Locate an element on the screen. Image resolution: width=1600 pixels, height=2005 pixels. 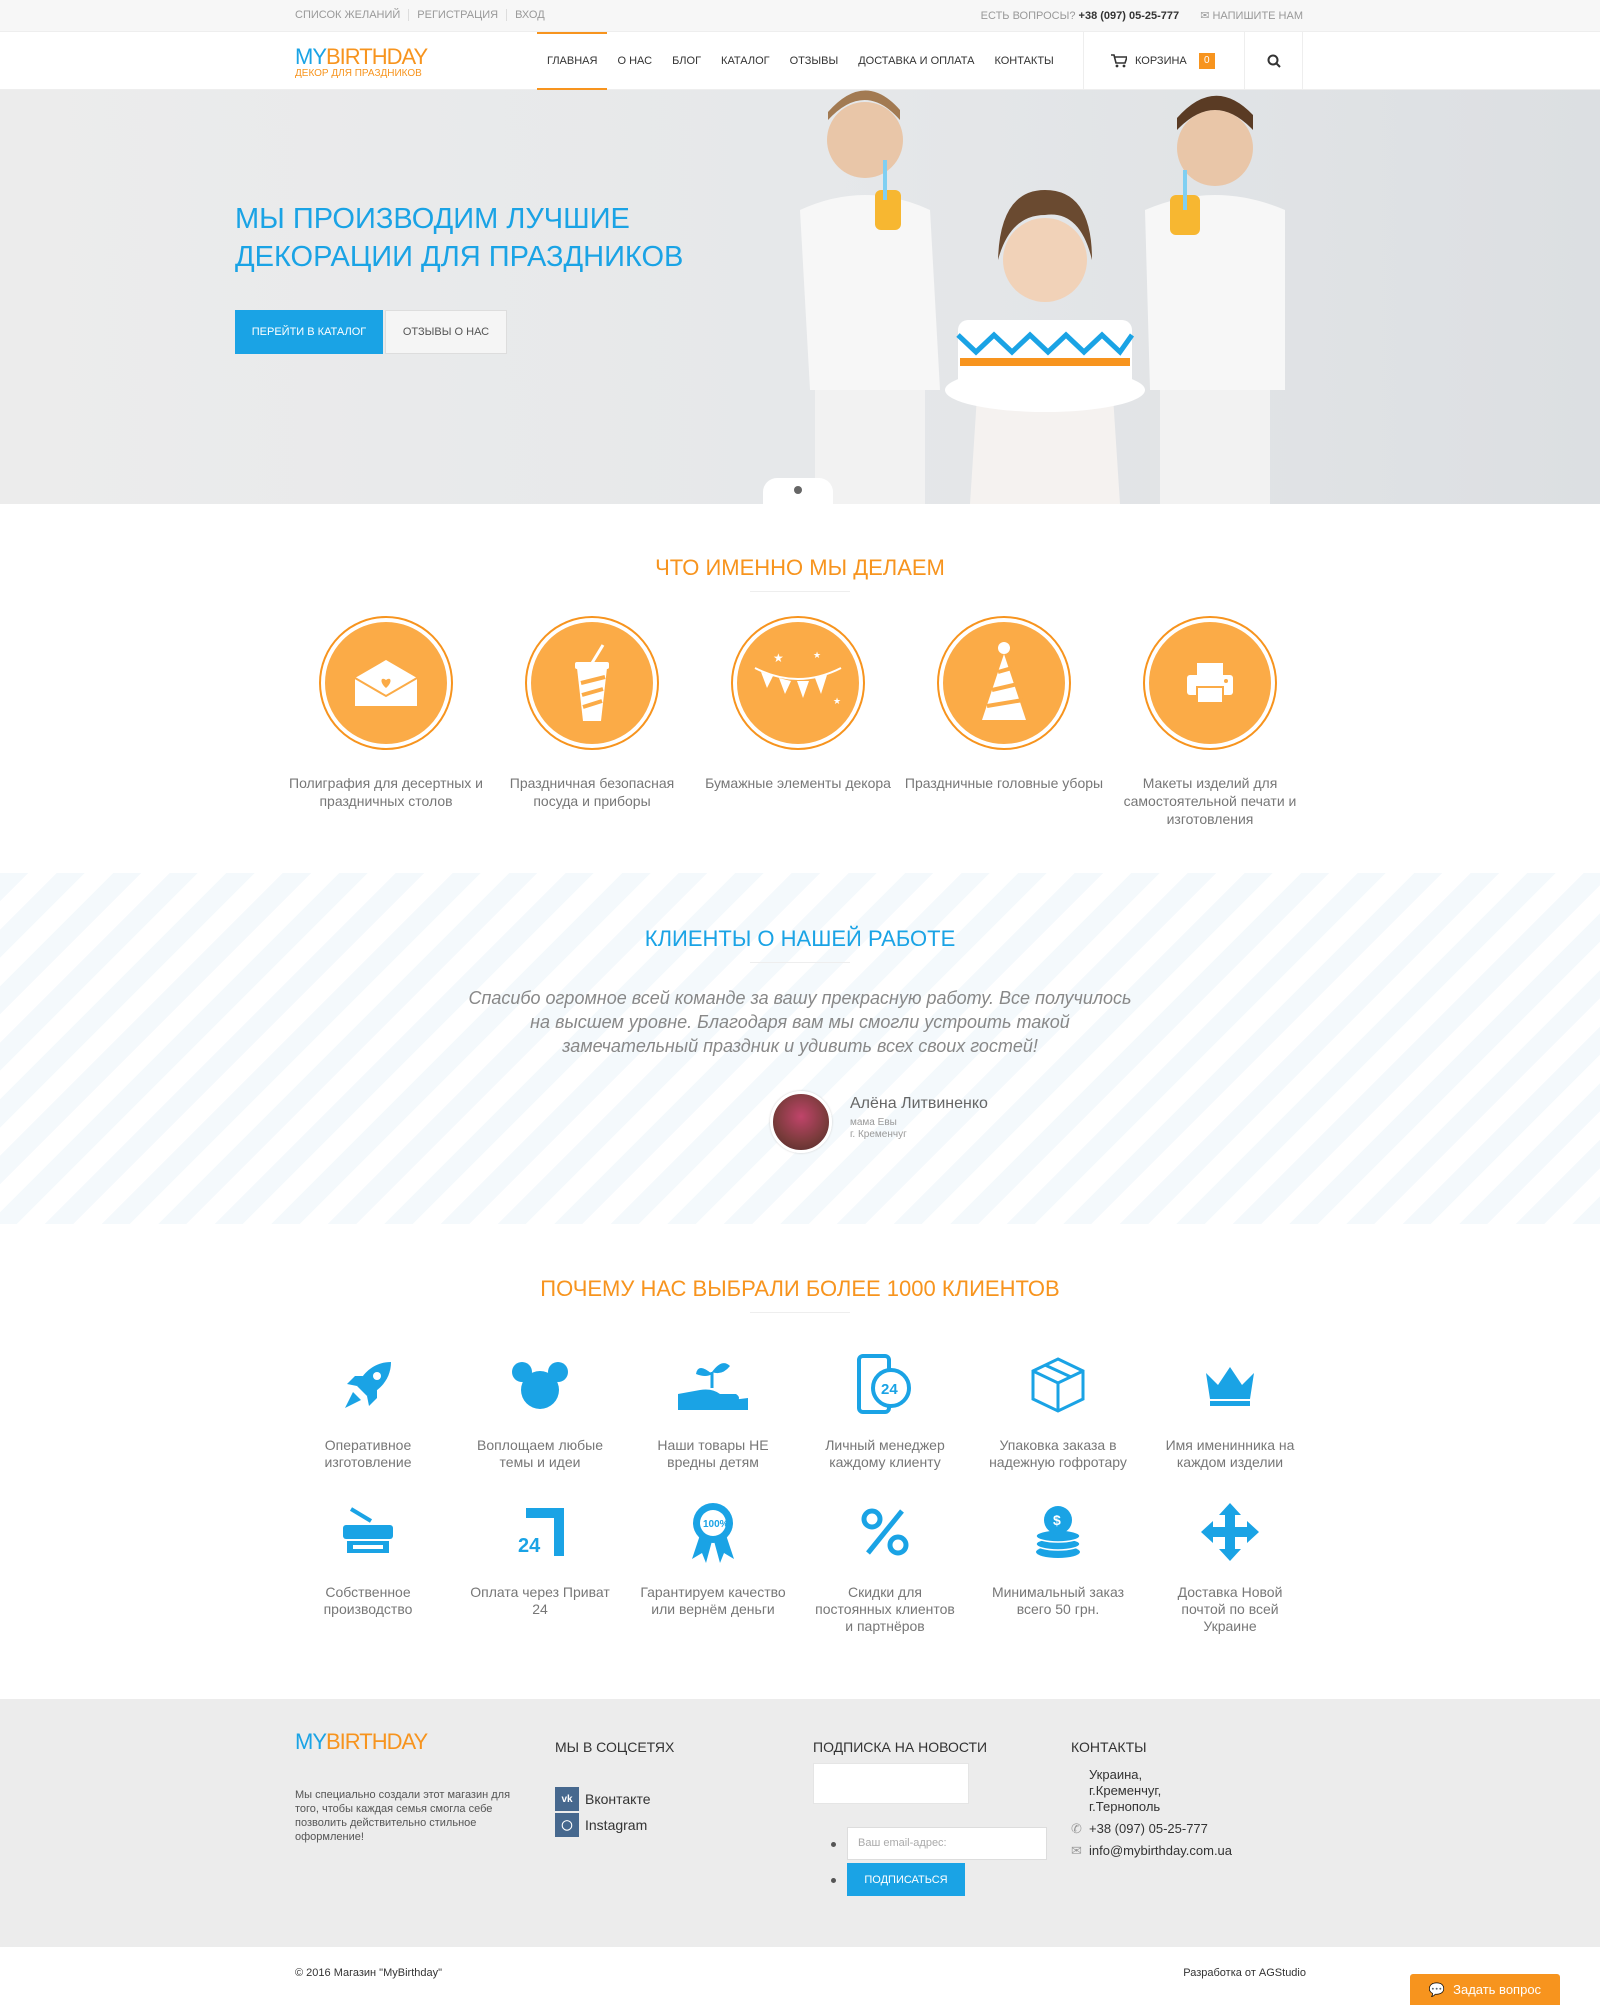
feature-label: Личный менеджер каждому клиенту is located at coordinates (885, 1453).